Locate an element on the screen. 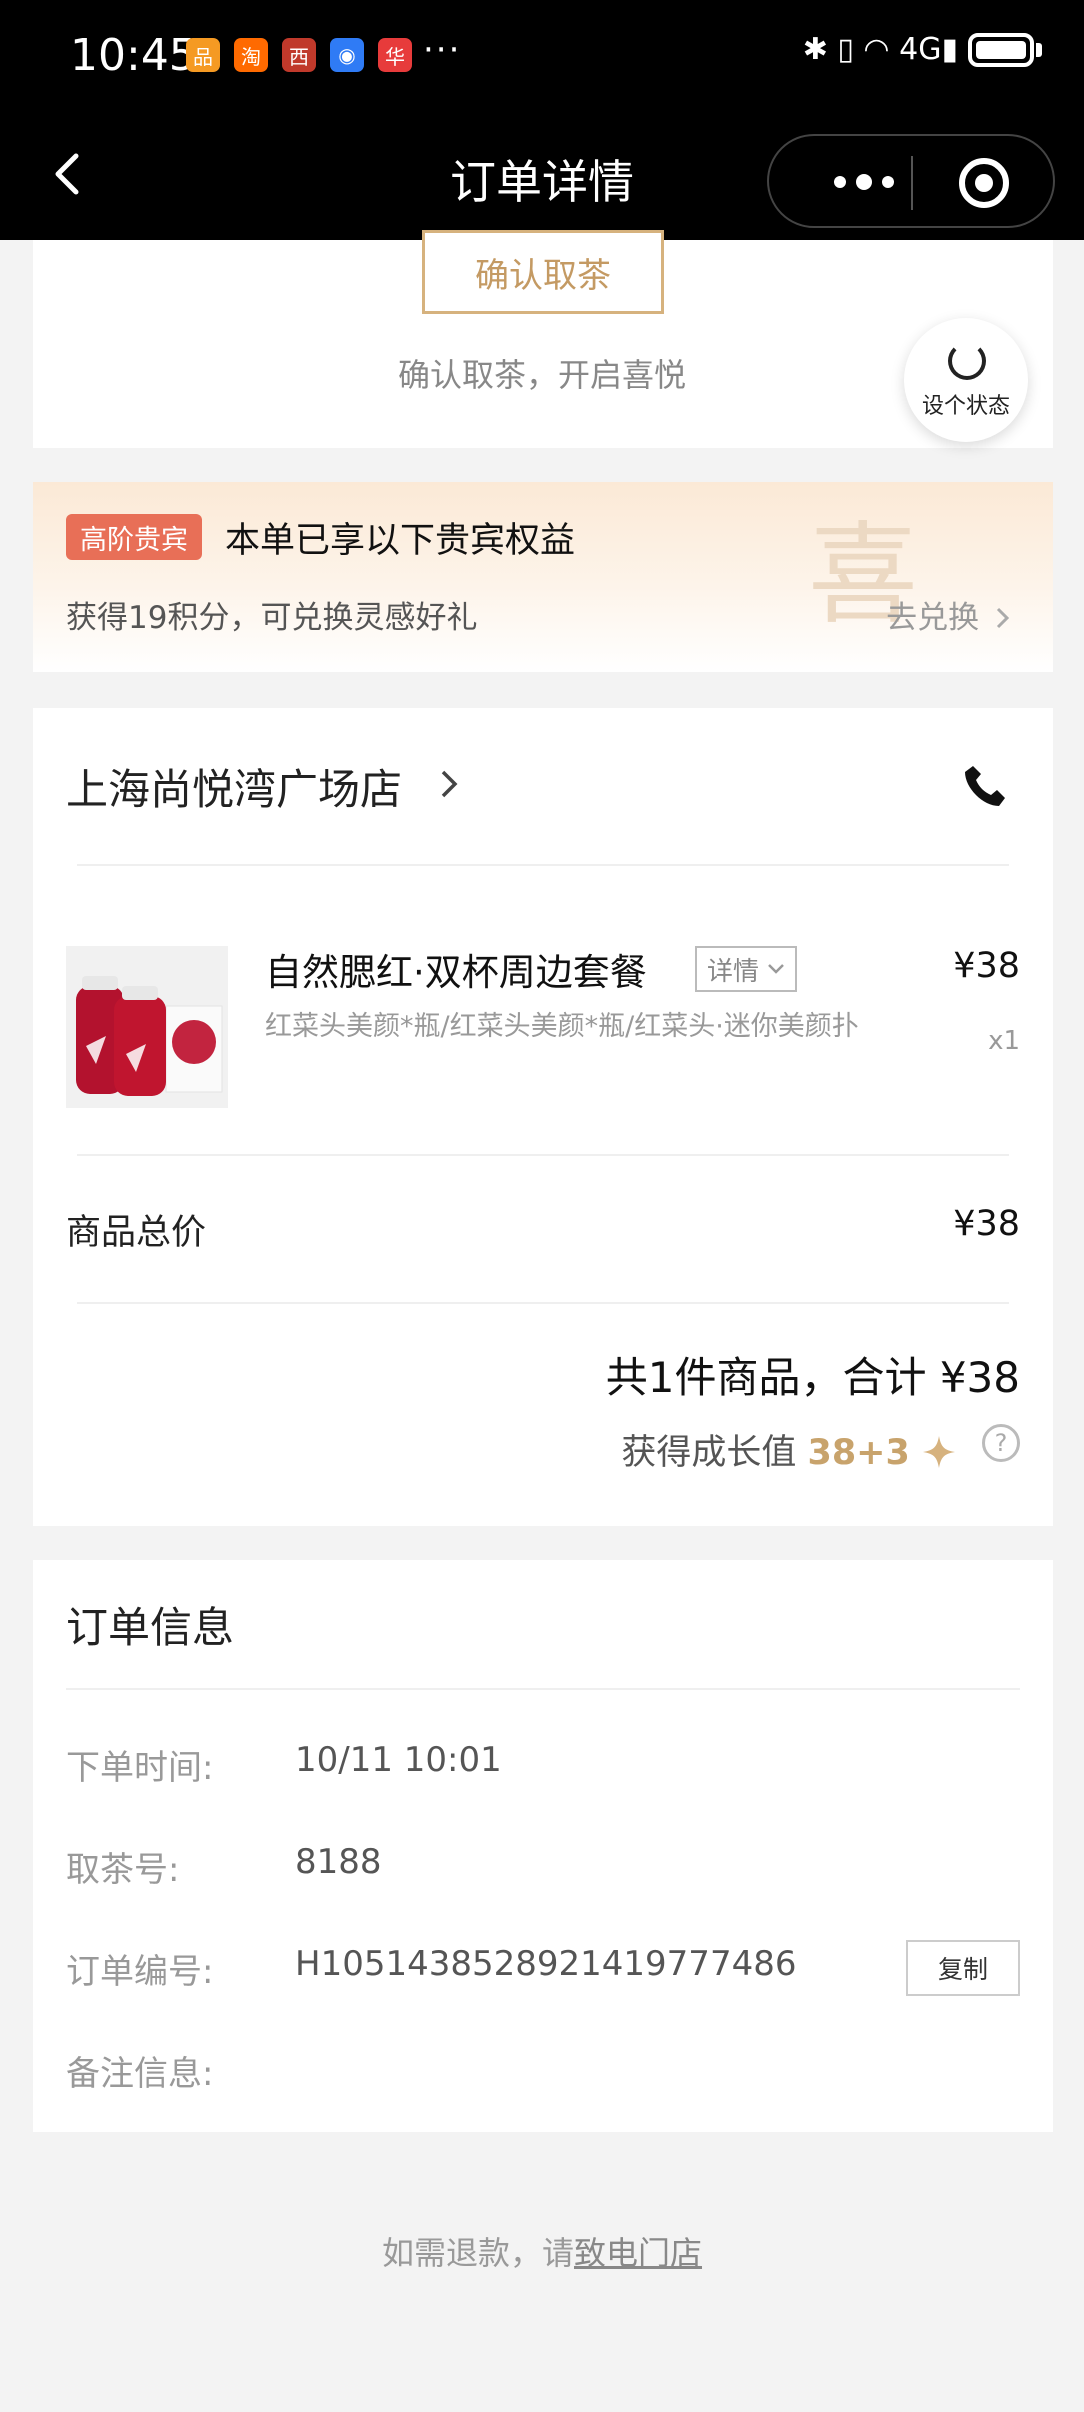 The height and width of the screenshot is (2412, 1084). huawei-icon: 华 is located at coordinates (395, 55).